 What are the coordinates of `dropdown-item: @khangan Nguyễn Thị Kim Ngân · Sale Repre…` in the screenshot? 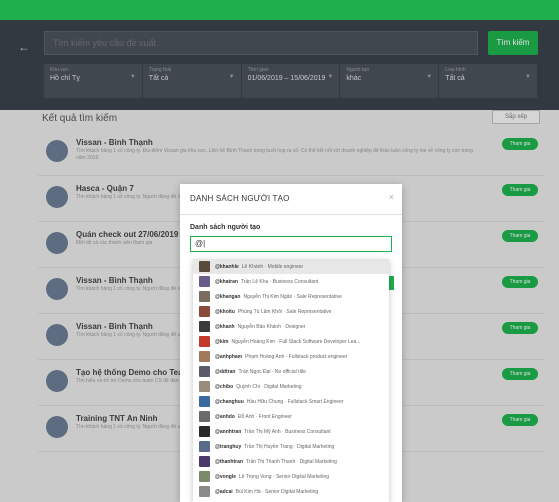 It's located at (291, 296).